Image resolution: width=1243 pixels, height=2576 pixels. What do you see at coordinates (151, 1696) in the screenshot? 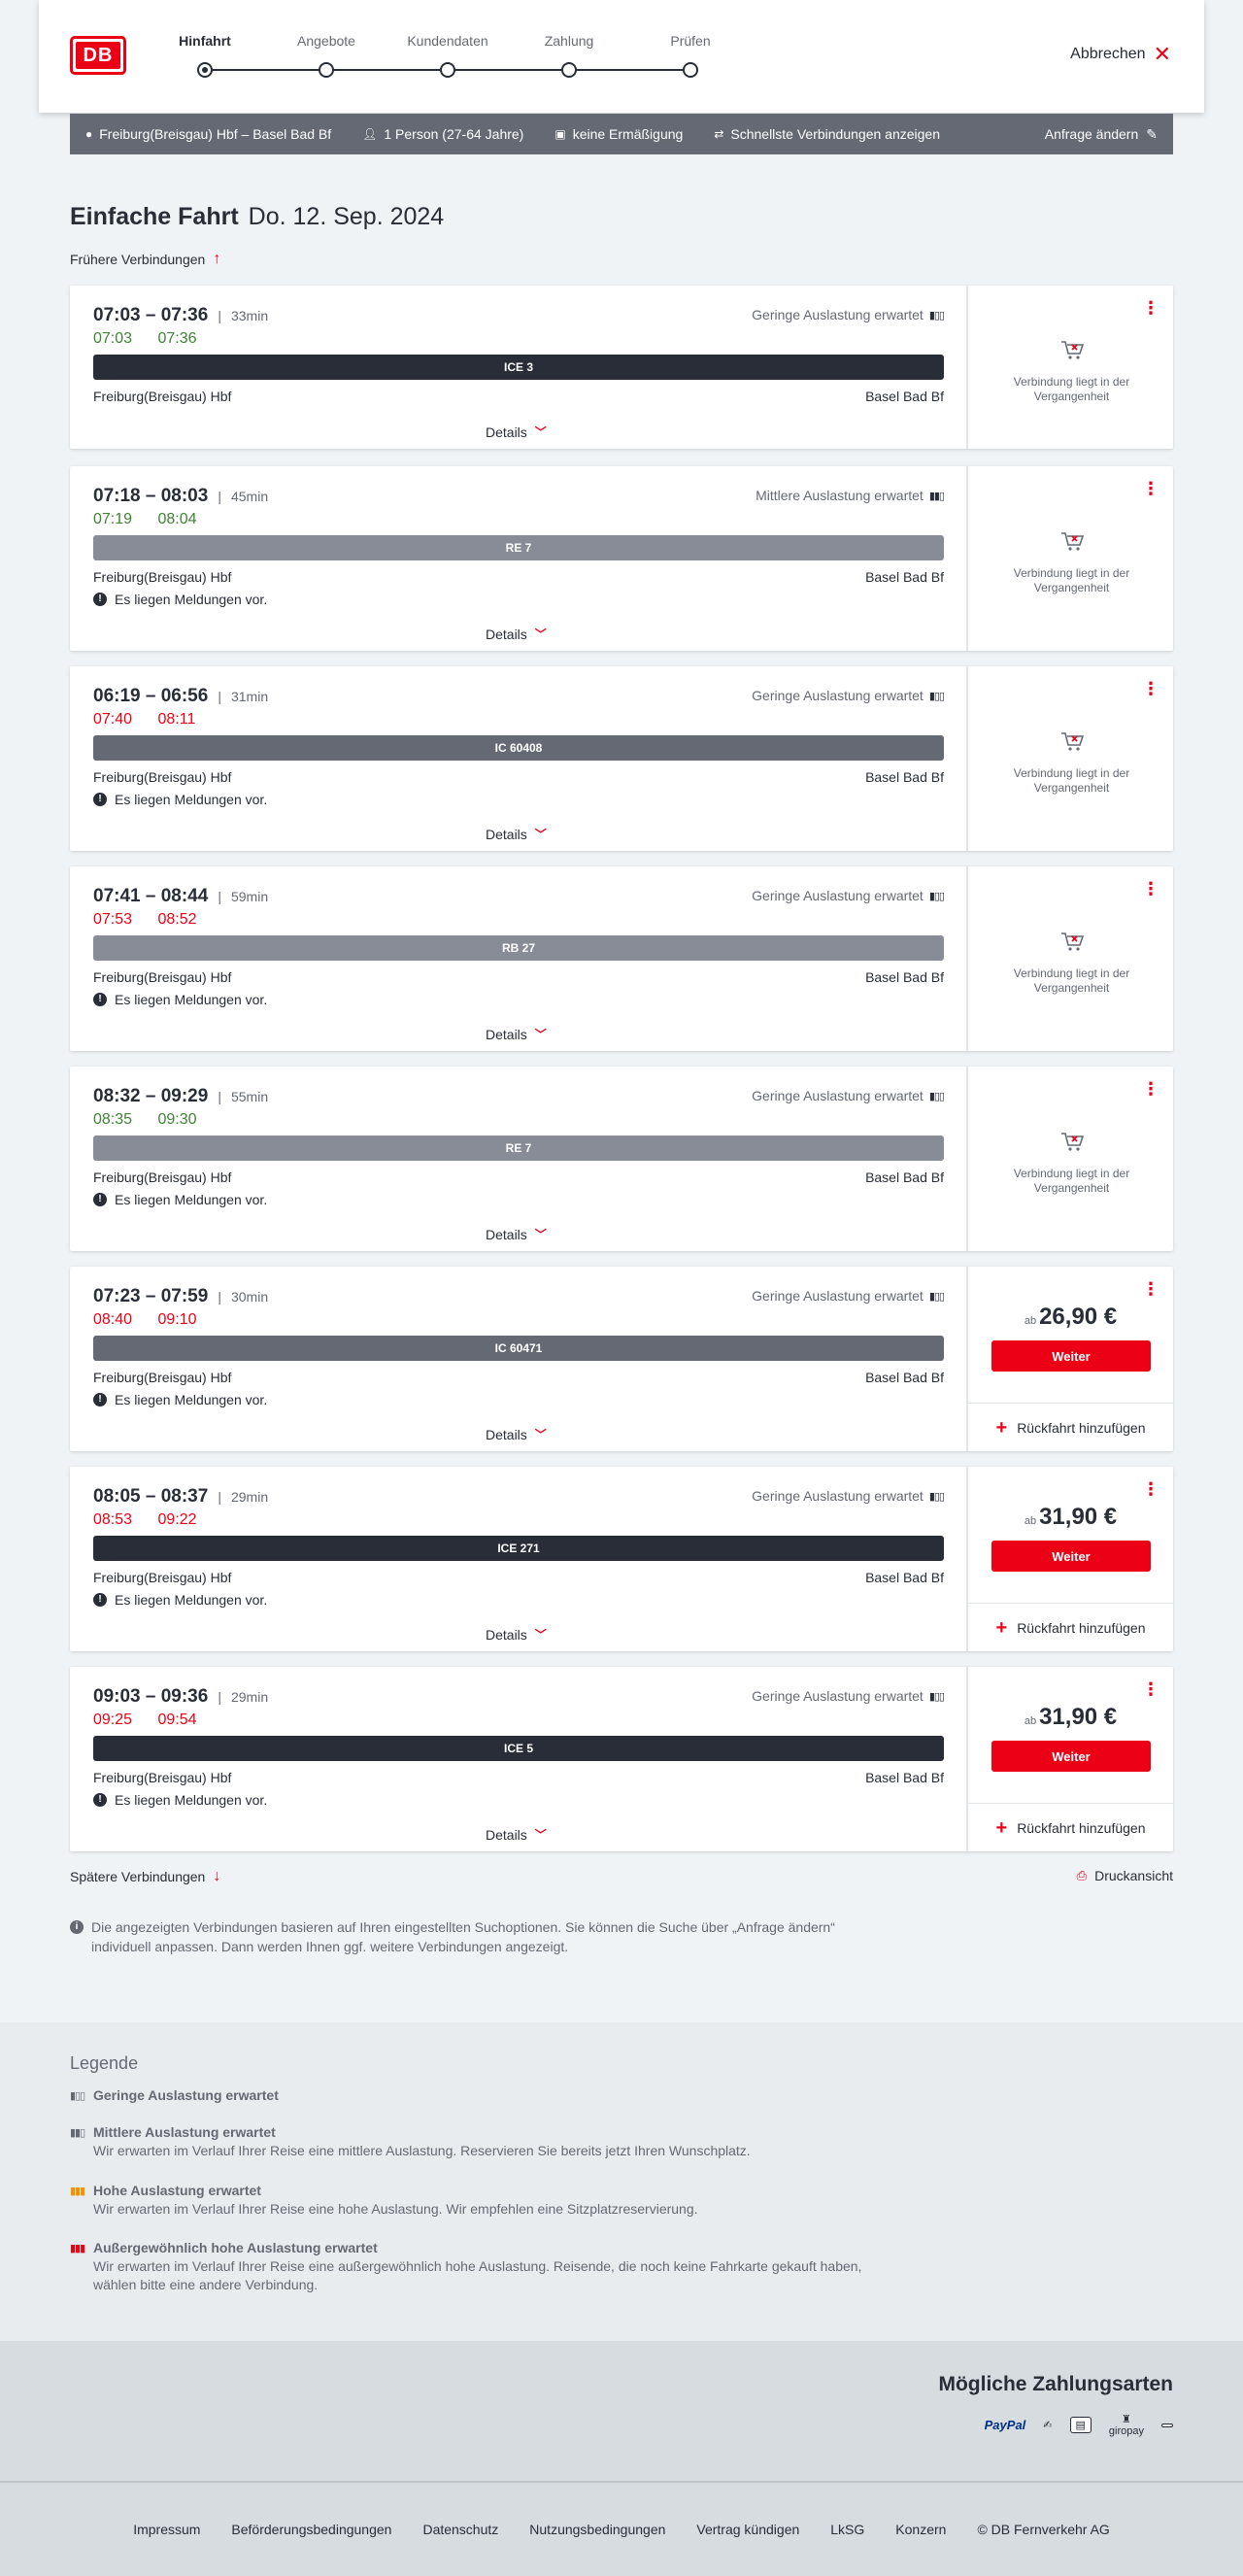
I see `scheduled-times-text: 09:03 – 09:36` at bounding box center [151, 1696].